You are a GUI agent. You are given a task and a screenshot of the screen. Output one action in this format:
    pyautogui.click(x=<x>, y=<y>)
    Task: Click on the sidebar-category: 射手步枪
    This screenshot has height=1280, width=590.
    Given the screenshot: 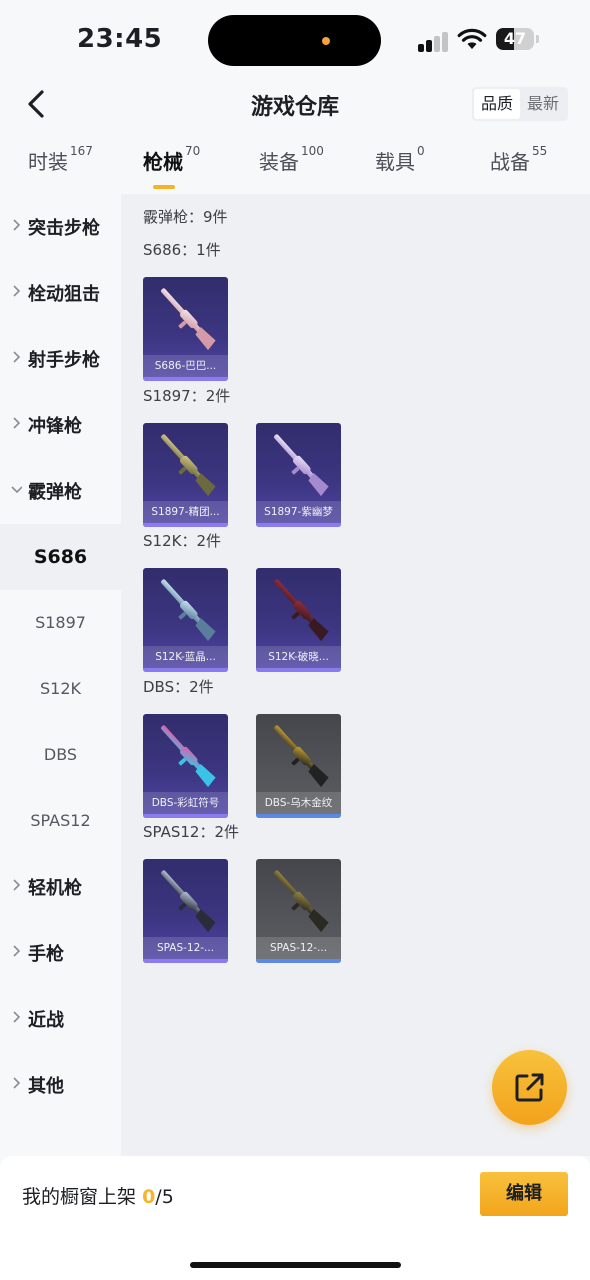 What is the action you would take?
    pyautogui.click(x=60, y=359)
    